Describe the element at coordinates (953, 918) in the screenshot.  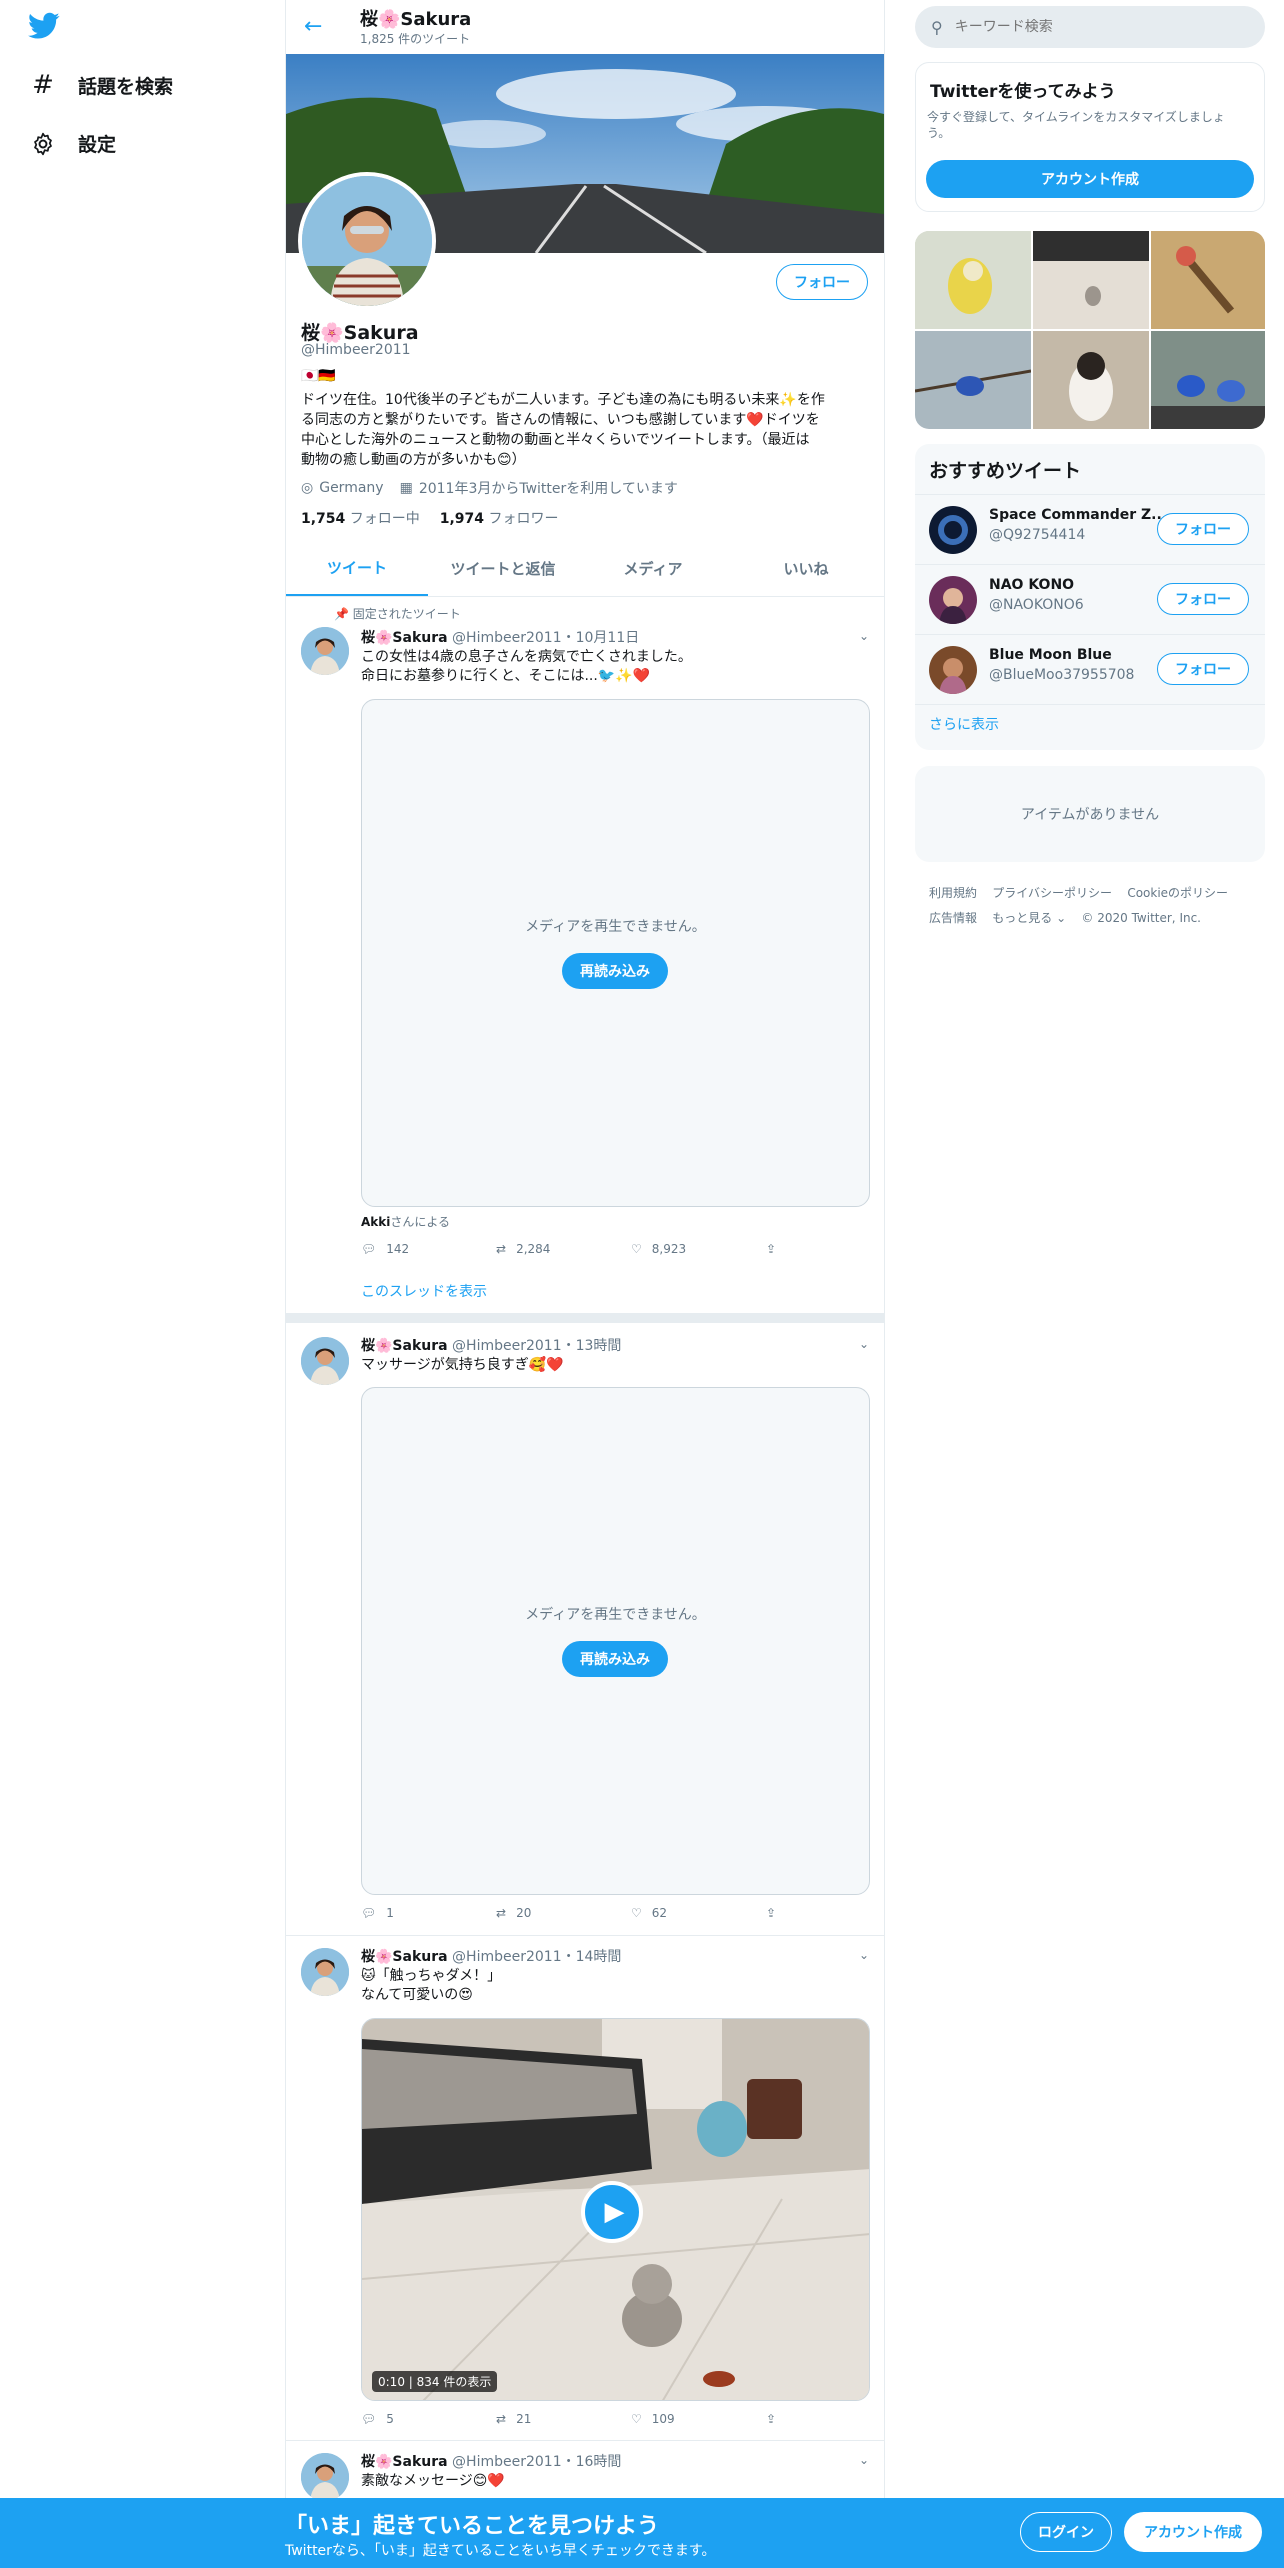
I see `footer-link-ads: 広告情報` at that location.